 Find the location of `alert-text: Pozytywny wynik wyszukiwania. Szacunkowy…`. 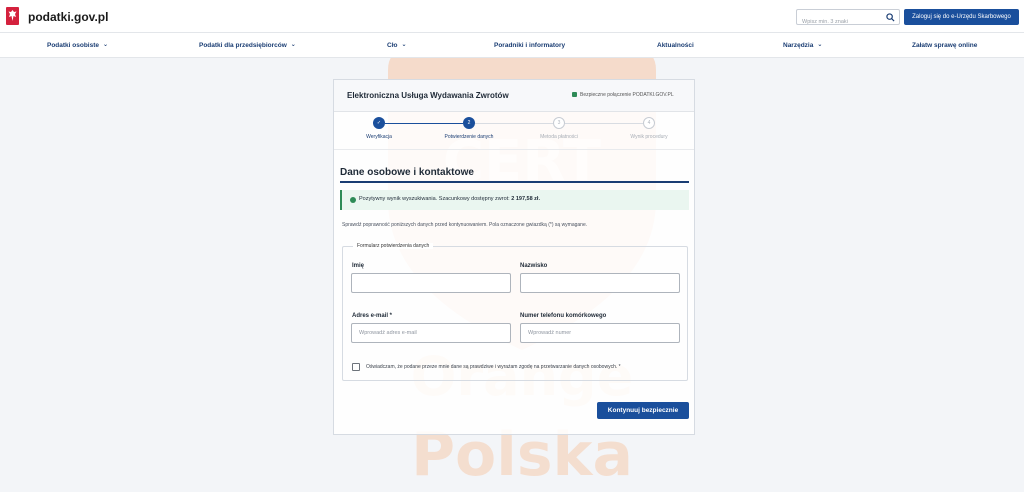

alert-text: Pozytywny wynik wyszukiwania. Szacunkowy… is located at coordinates (449, 199).